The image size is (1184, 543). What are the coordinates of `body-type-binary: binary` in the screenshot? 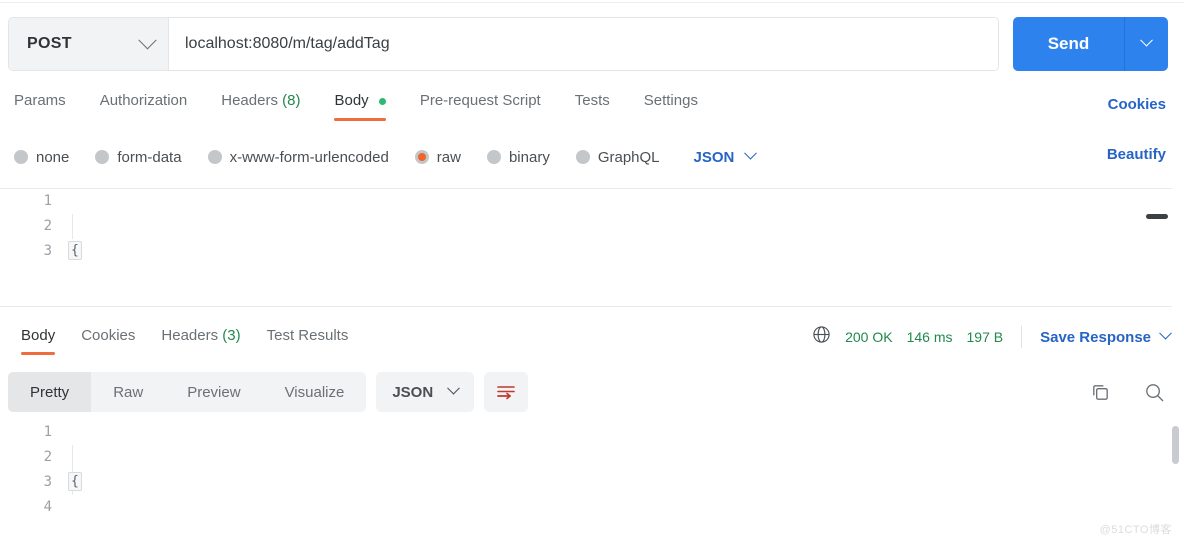 It's located at (518, 157).